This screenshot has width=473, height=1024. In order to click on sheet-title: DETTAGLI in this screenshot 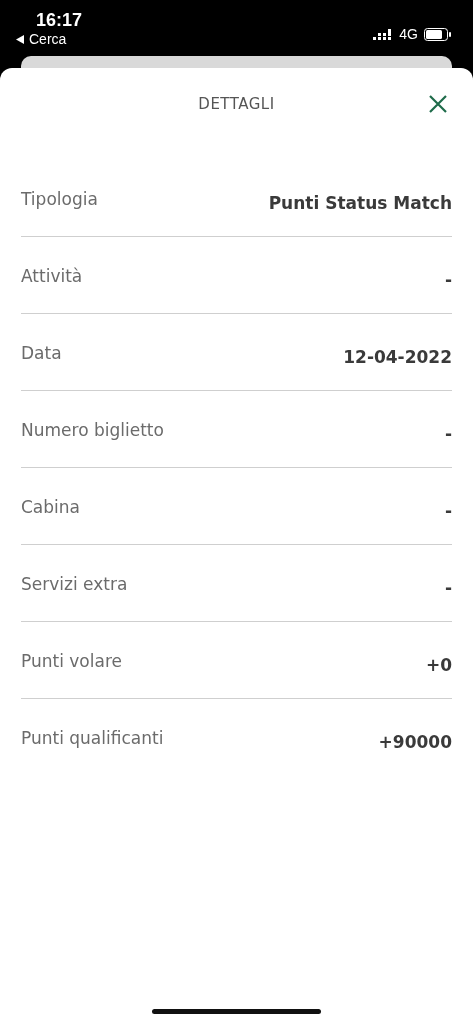, I will do `click(236, 104)`.